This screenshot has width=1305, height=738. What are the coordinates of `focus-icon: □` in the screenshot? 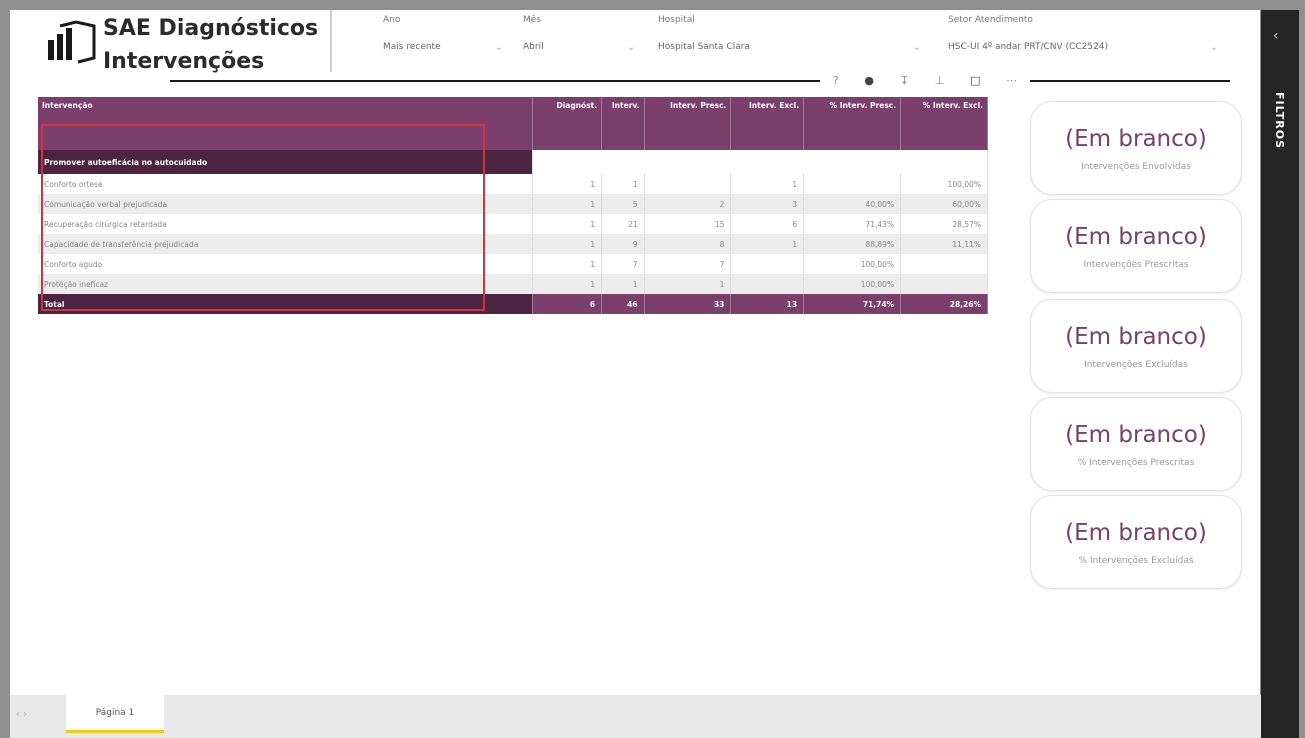 It's located at (975, 80).